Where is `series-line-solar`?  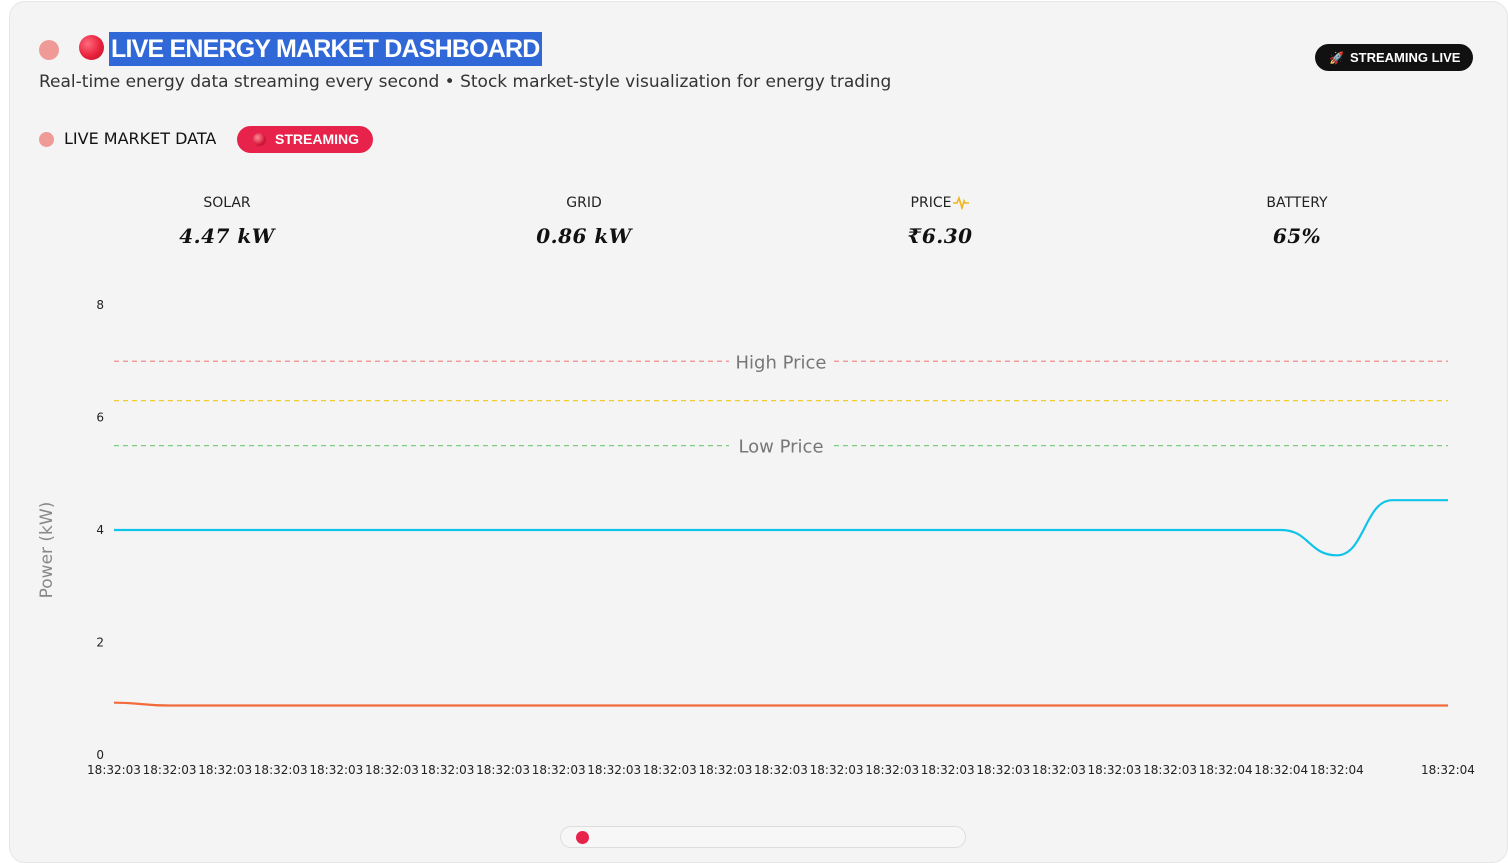 series-line-solar is located at coordinates (781, 527).